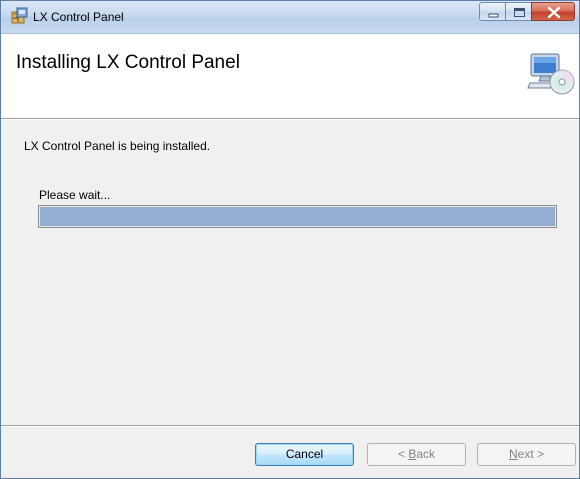  What do you see at coordinates (128, 62) in the screenshot?
I see `page-title: Installing LX Control Panel` at bounding box center [128, 62].